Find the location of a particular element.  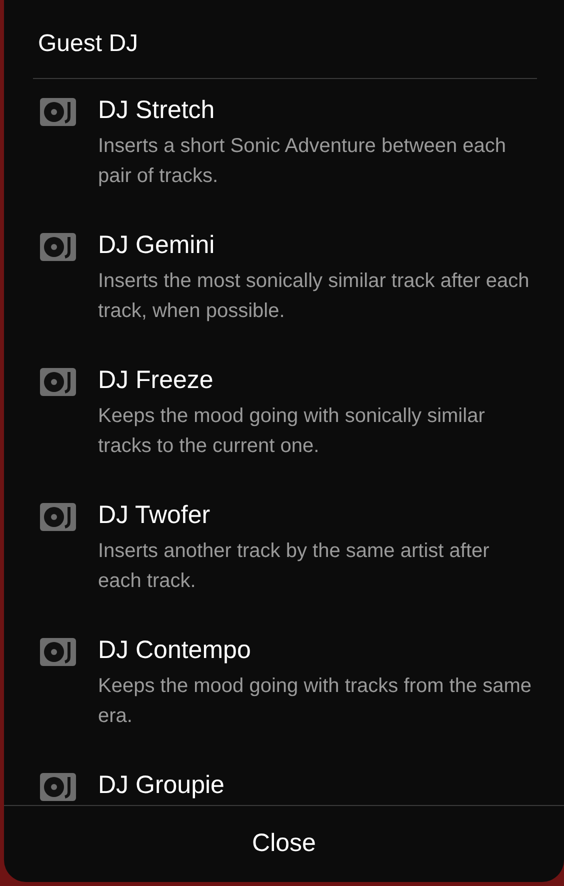

dj-option: DJ Gemini Inserts the most sonically similar track after each track, when possible. is located at coordinates (302, 297).